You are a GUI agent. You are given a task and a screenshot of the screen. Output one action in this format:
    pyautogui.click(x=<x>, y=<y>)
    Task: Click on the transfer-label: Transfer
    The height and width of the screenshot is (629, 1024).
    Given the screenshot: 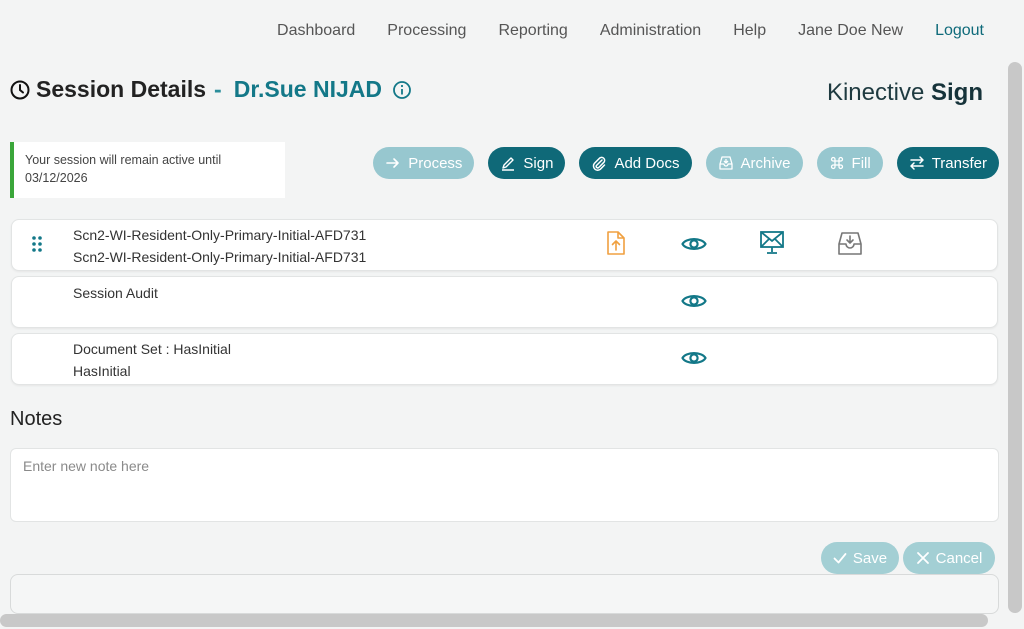 What is the action you would take?
    pyautogui.click(x=959, y=163)
    